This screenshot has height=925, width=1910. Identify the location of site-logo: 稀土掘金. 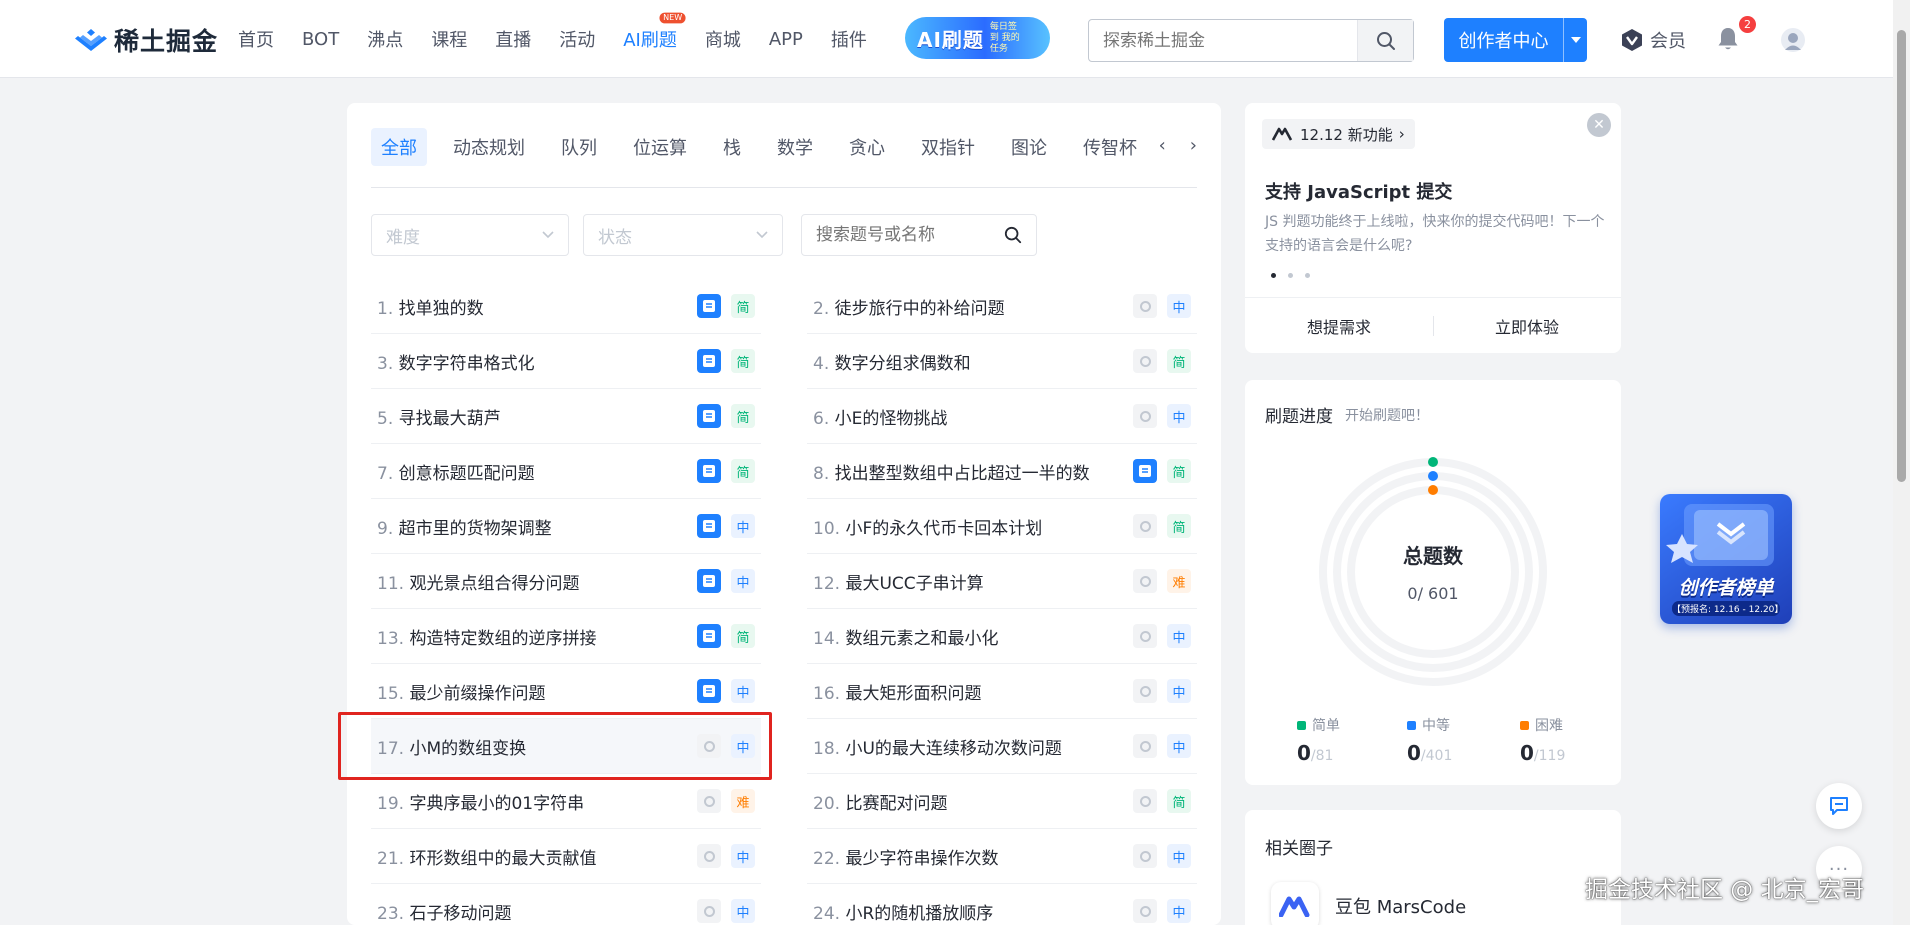
(146, 40).